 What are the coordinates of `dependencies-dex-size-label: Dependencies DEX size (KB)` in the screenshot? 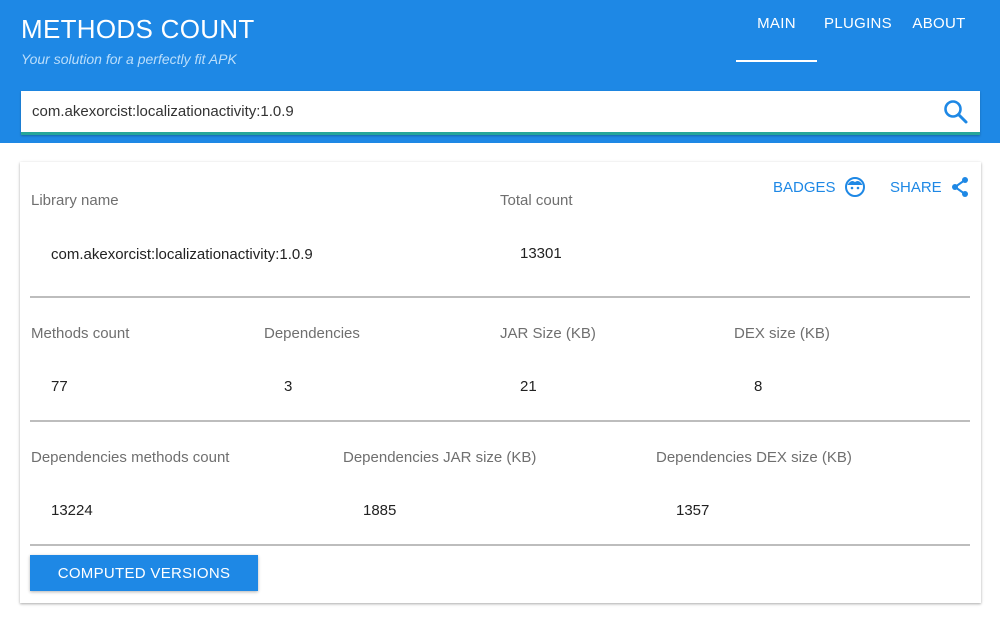 It's located at (754, 457).